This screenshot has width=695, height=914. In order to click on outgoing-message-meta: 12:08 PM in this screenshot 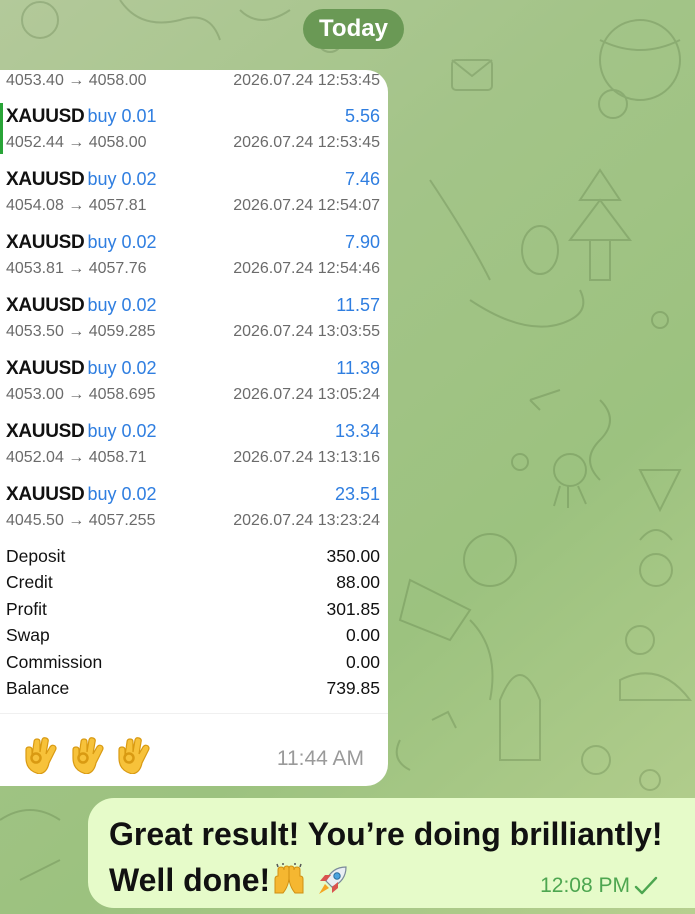, I will do `click(599, 886)`.